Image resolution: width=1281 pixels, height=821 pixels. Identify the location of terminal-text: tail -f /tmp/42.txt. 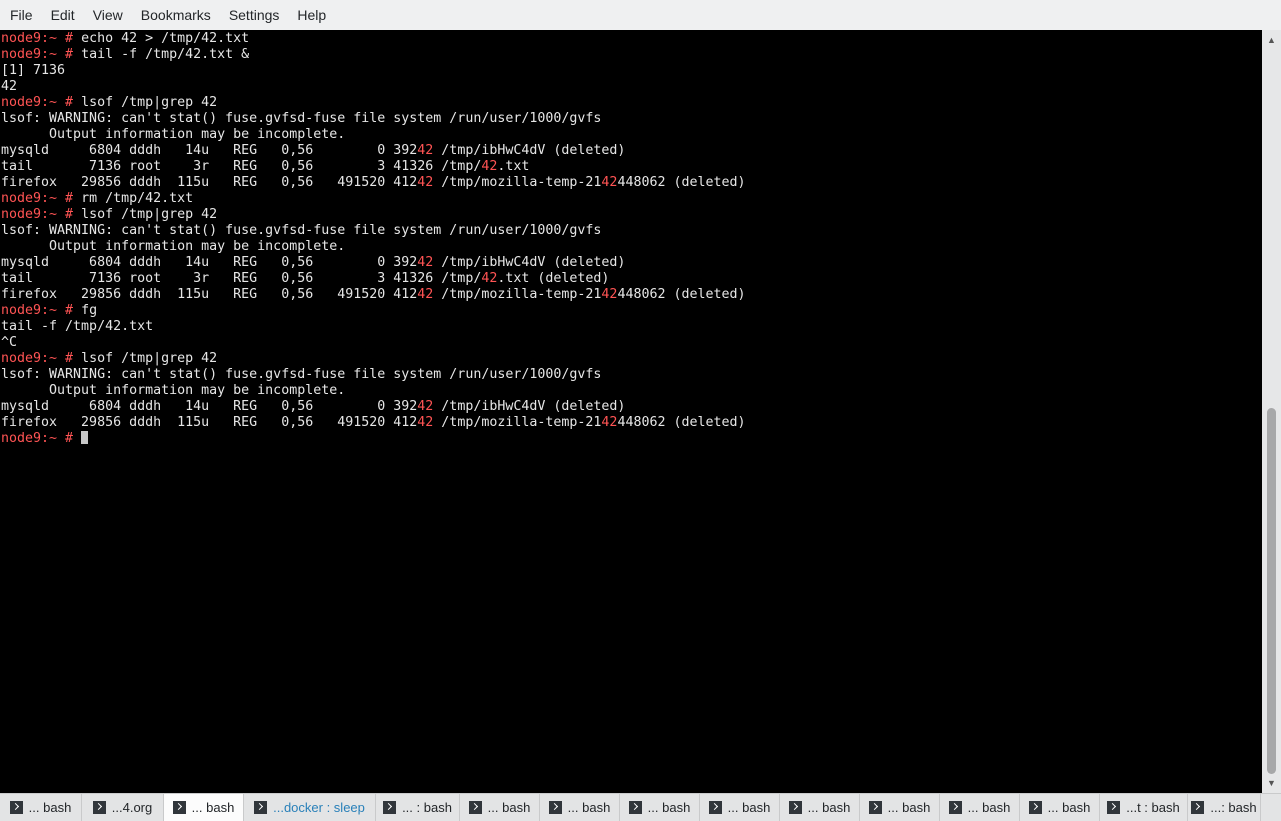
(77, 326).